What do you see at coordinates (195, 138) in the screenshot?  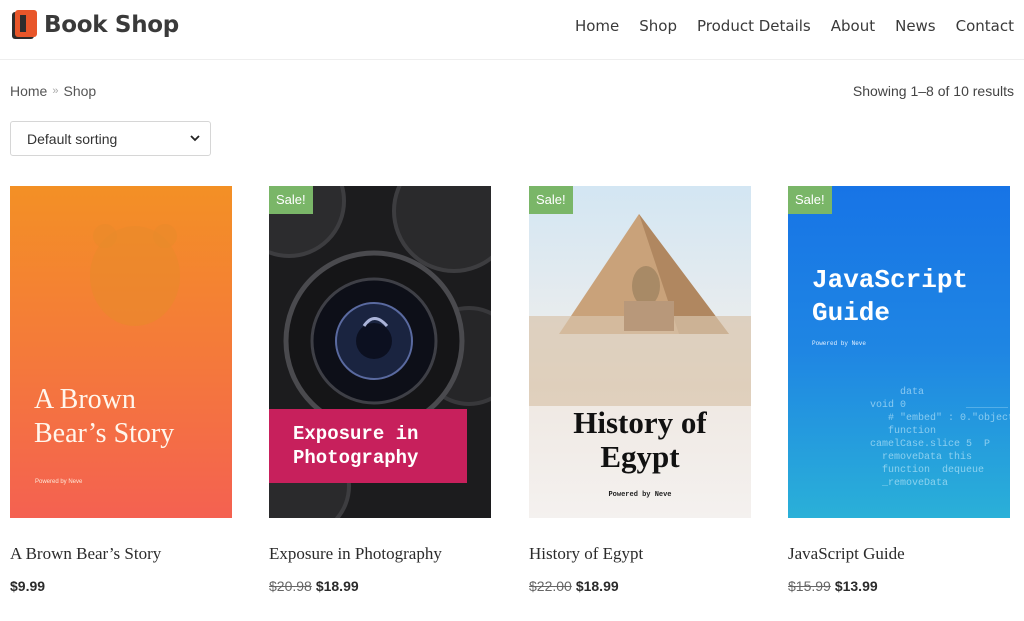 I see `chevron-down-icon` at bounding box center [195, 138].